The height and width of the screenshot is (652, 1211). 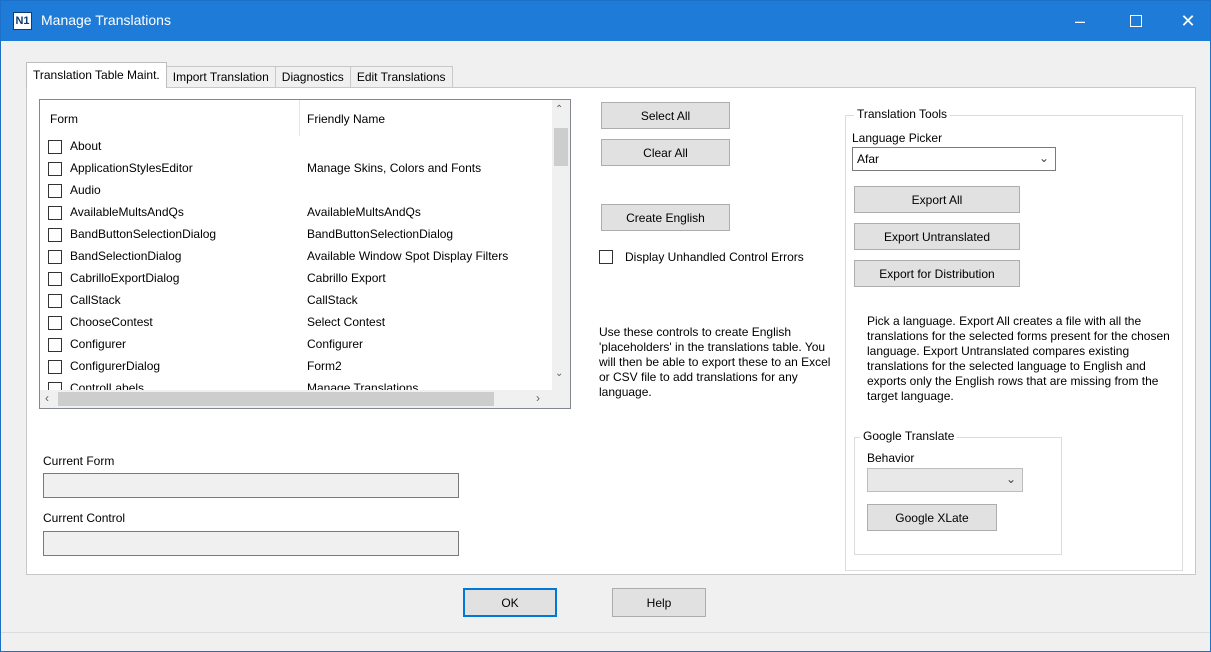 I want to click on vertical-scrollbar: ⌃ ⌄, so click(x=561, y=246).